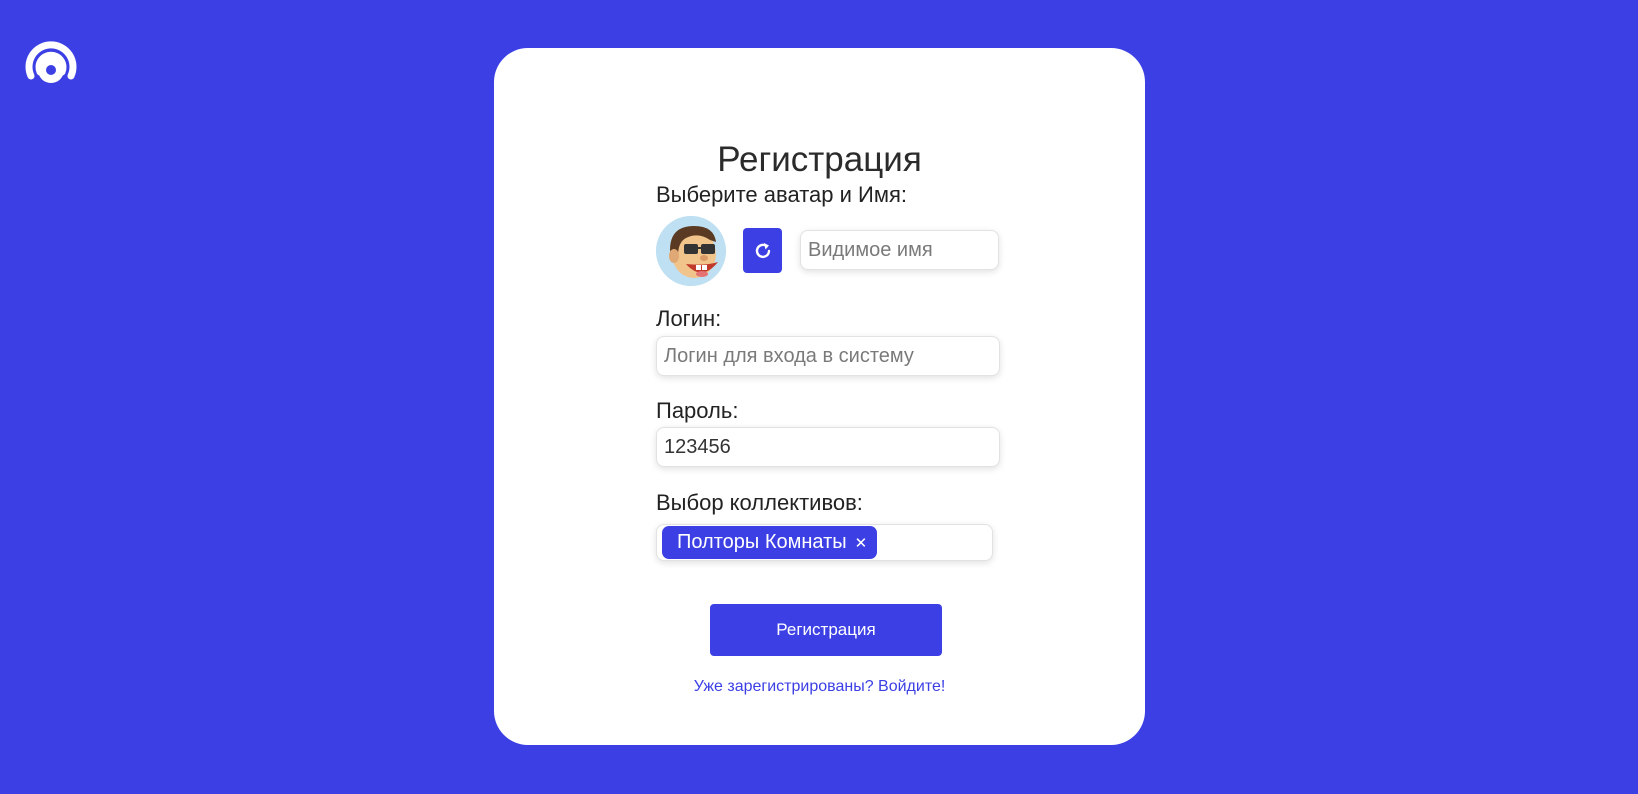 The height and width of the screenshot is (794, 1638). Describe the element at coordinates (819, 687) in the screenshot. I see `login-link: Уже зарегистрированы? Войдите!` at that location.